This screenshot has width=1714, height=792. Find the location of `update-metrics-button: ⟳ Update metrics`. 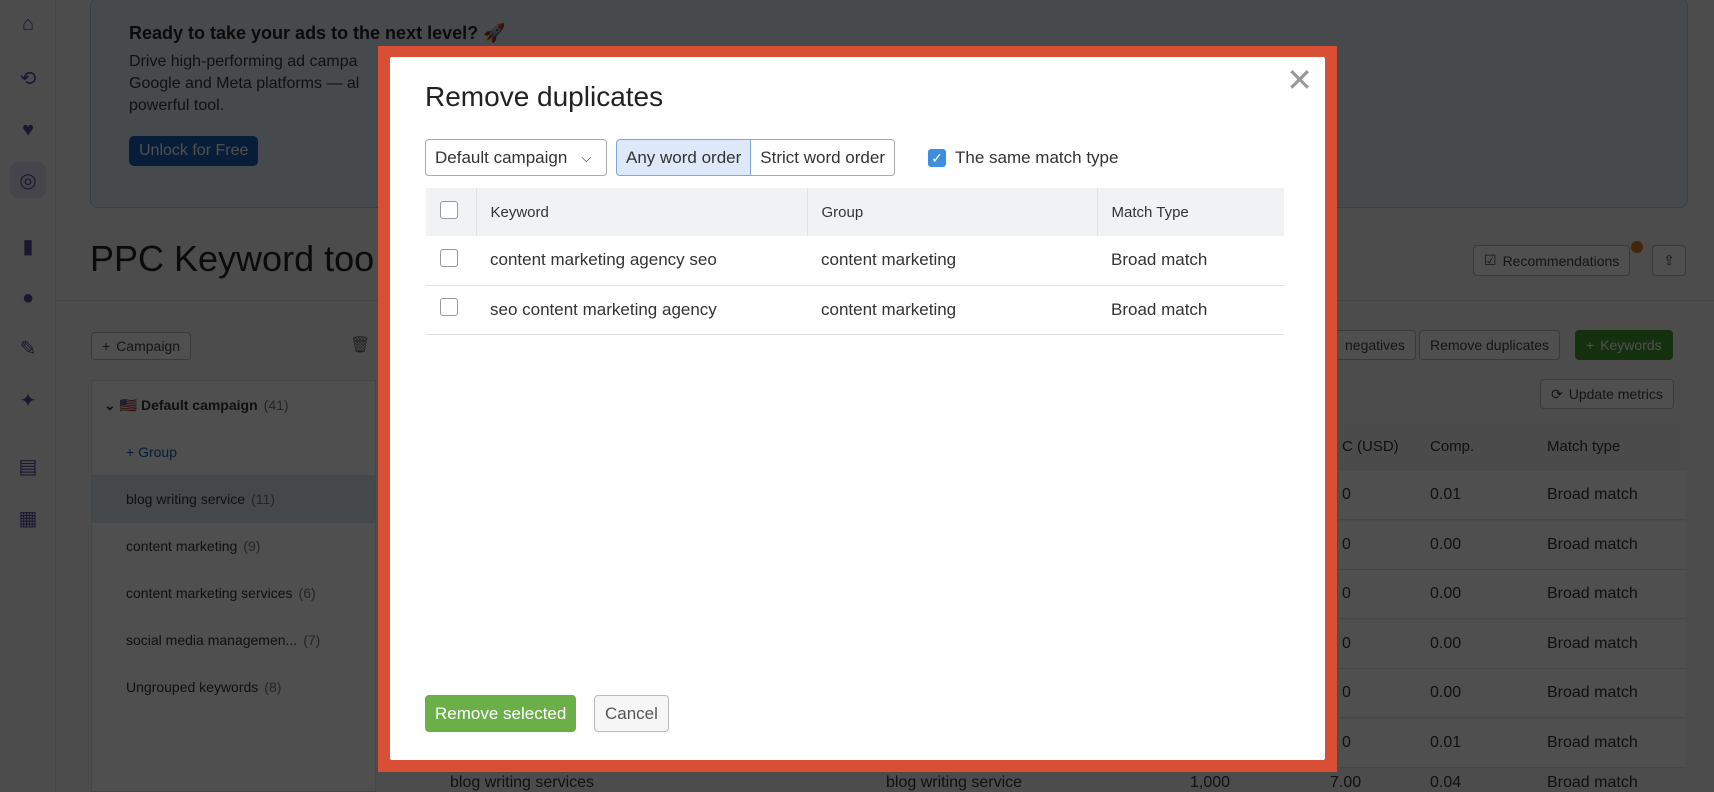

update-metrics-button: ⟳ Update metrics is located at coordinates (1607, 394).